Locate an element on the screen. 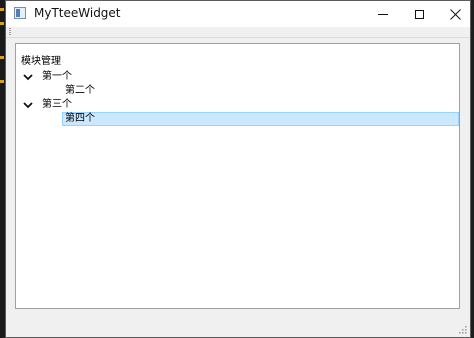 Image resolution: width=474 pixels, height=338 pixels. maximize-button is located at coordinates (419, 14).